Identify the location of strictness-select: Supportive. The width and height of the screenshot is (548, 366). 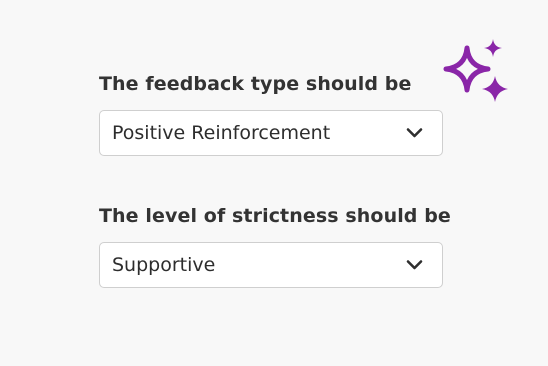
(271, 265).